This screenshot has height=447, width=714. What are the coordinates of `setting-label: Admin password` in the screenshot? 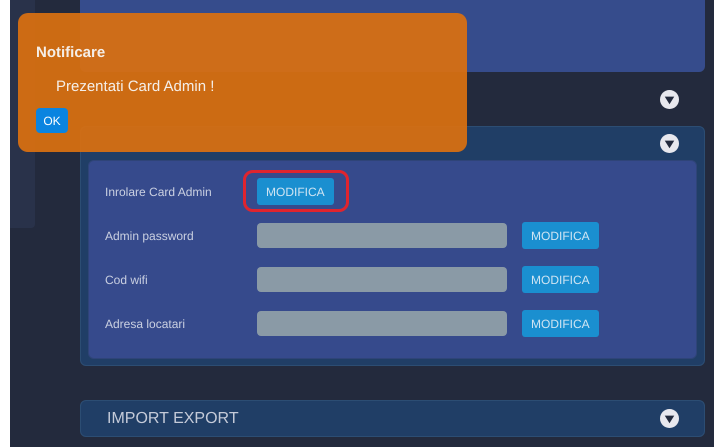 It's located at (150, 235).